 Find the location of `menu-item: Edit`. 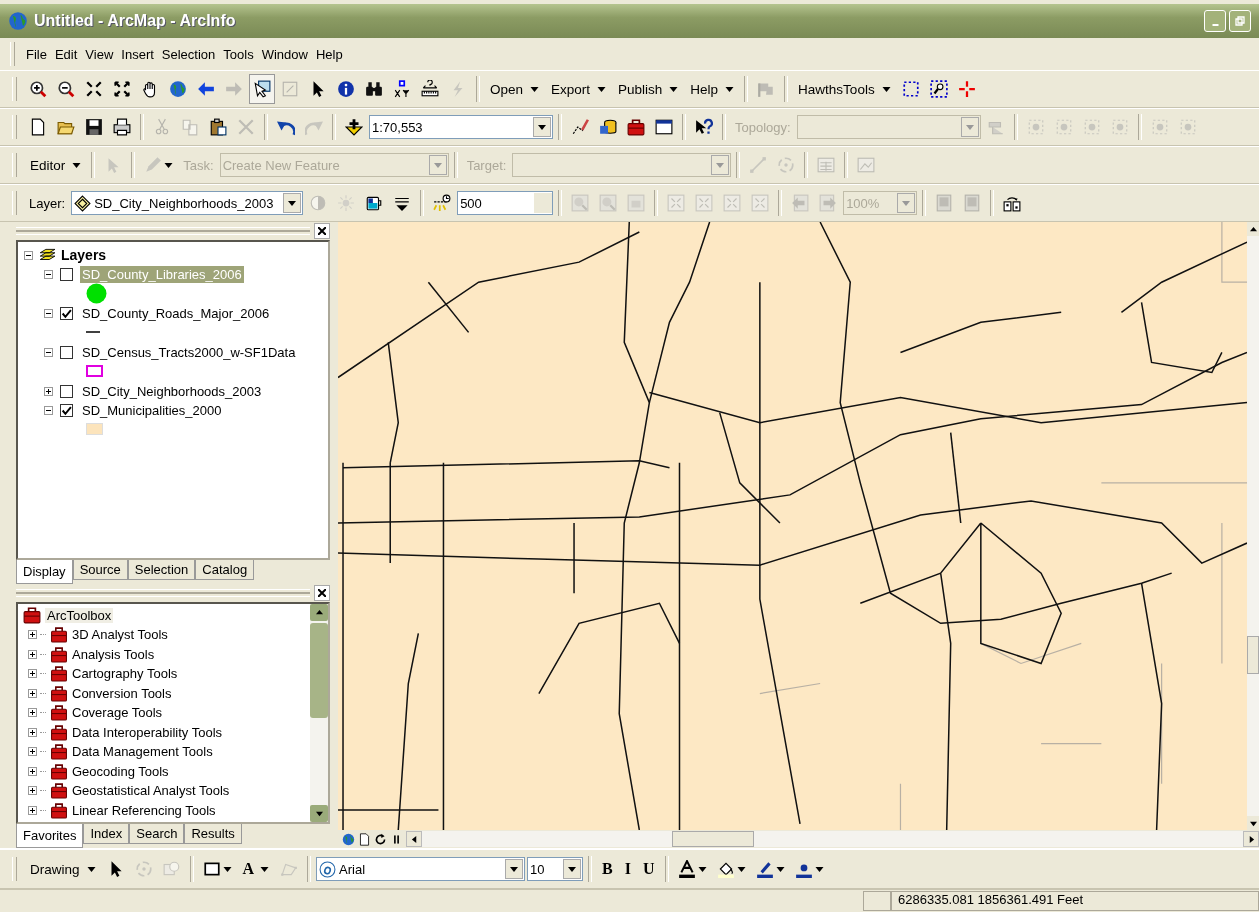

menu-item: Edit is located at coordinates (66, 54).